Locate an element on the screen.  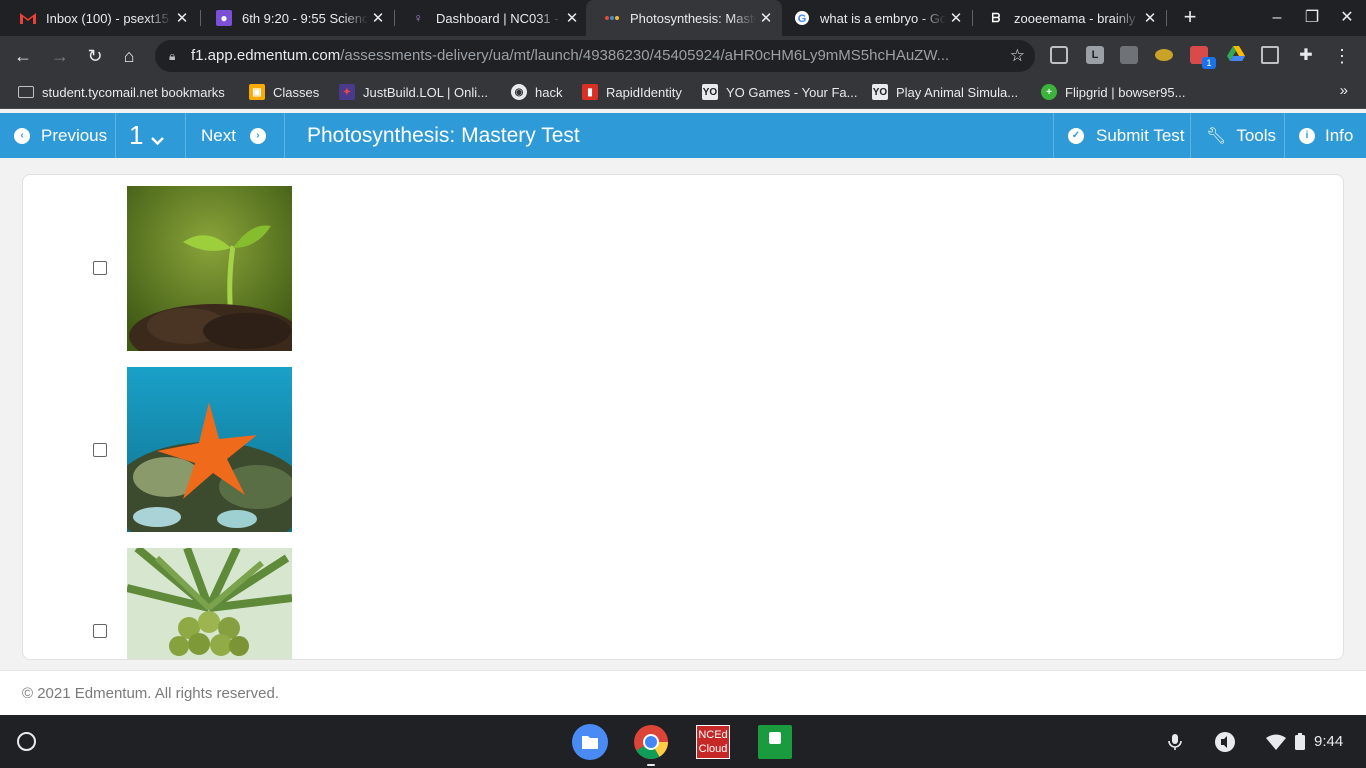
clock: 9:44 is located at coordinates (1328, 741).